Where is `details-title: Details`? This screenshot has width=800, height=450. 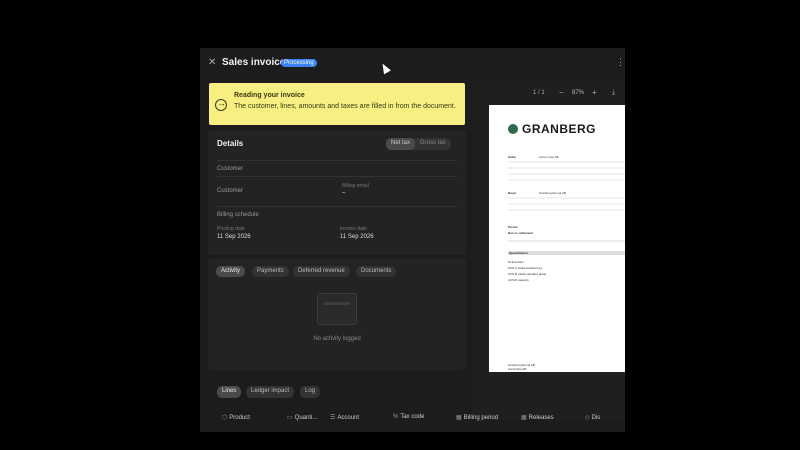
details-title: Details is located at coordinates (230, 143).